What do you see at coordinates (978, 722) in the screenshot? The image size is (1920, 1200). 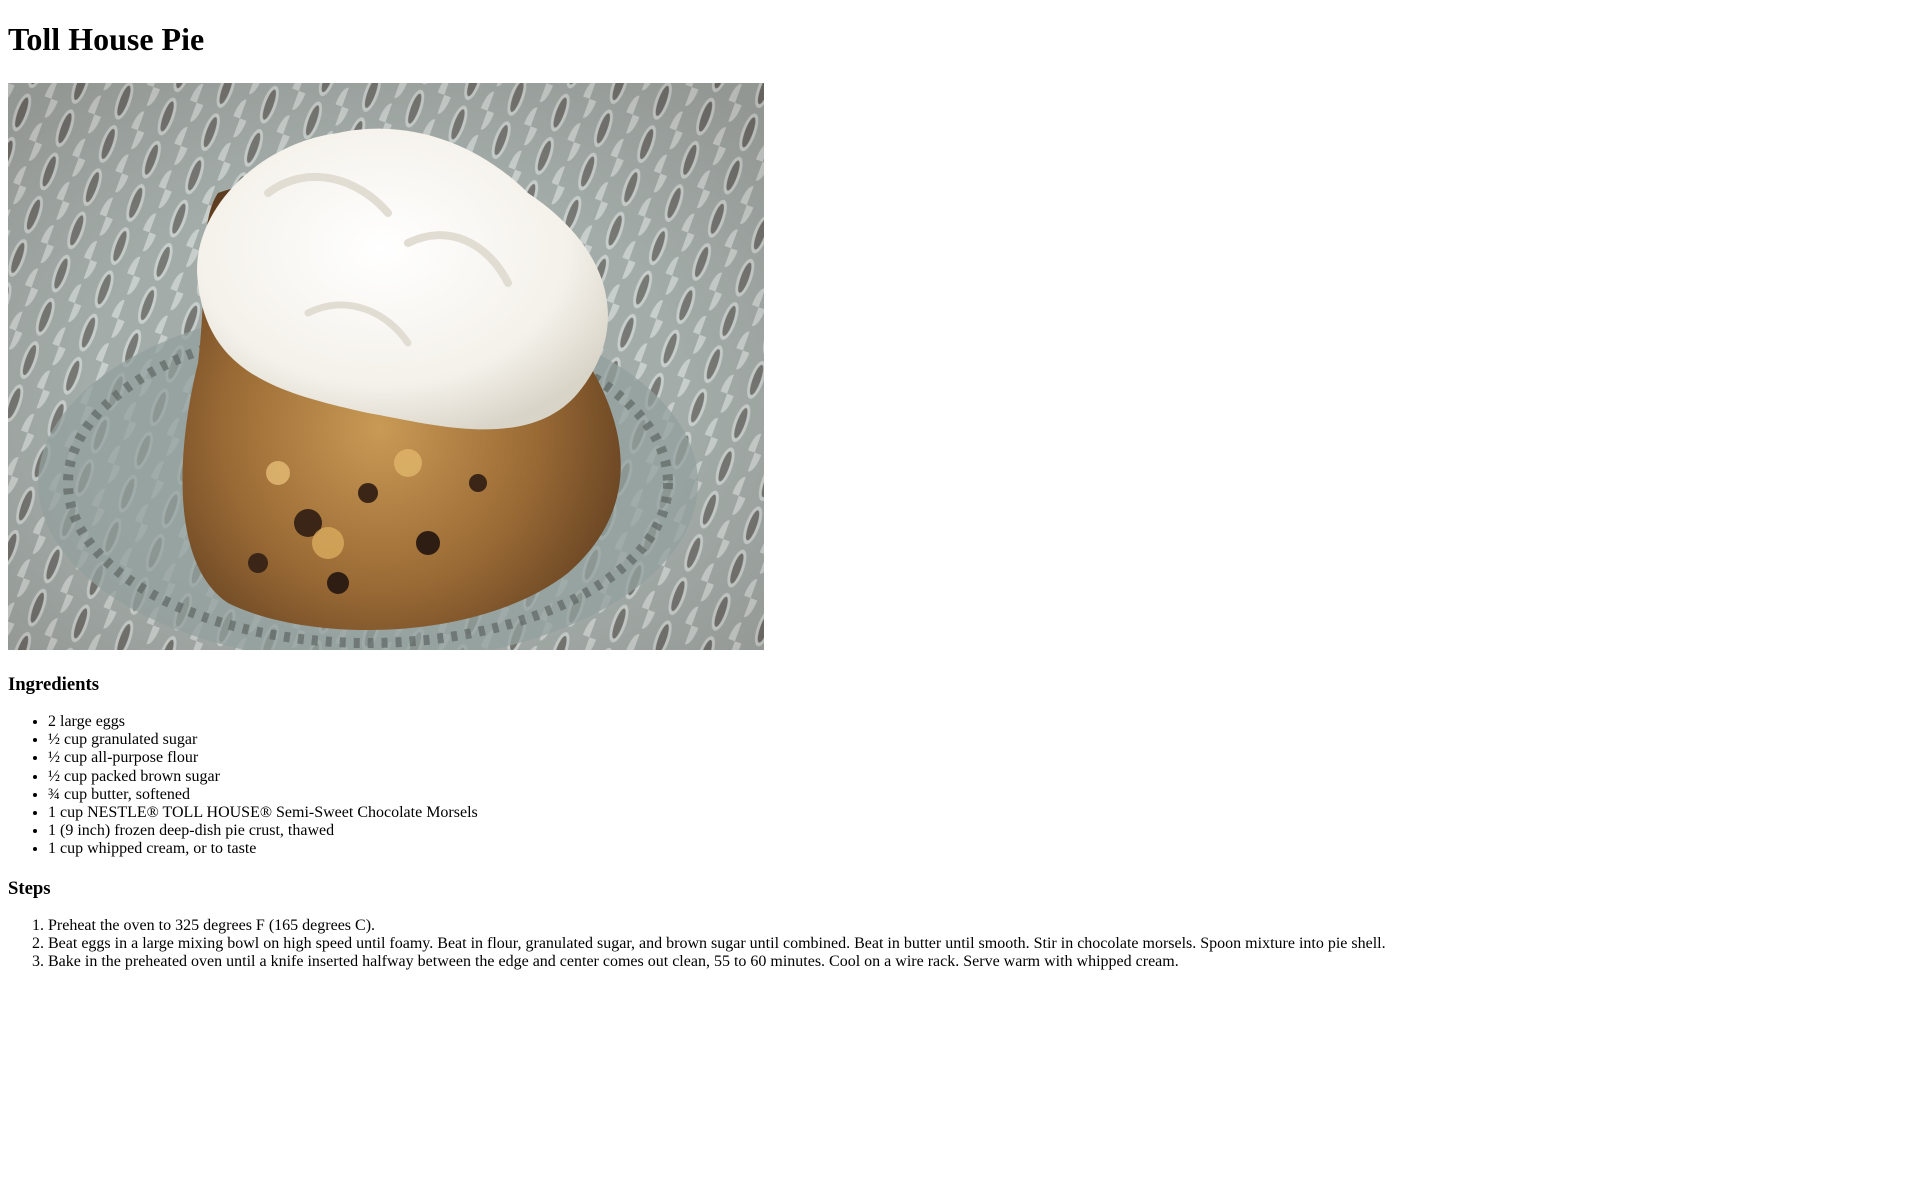 I see `ingredient-item: 2 large eggs` at bounding box center [978, 722].